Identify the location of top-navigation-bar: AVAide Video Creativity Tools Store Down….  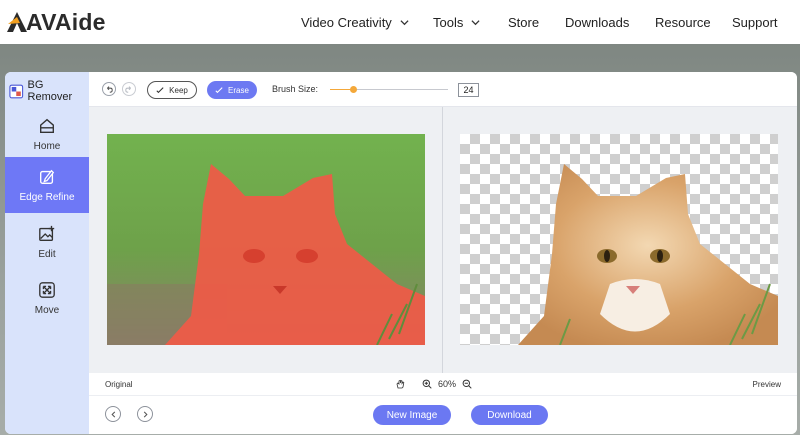
(400, 22).